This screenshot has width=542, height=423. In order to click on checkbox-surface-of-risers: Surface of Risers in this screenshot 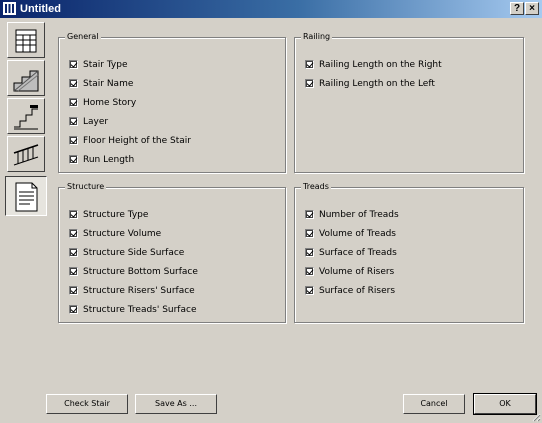, I will do `click(350, 290)`.